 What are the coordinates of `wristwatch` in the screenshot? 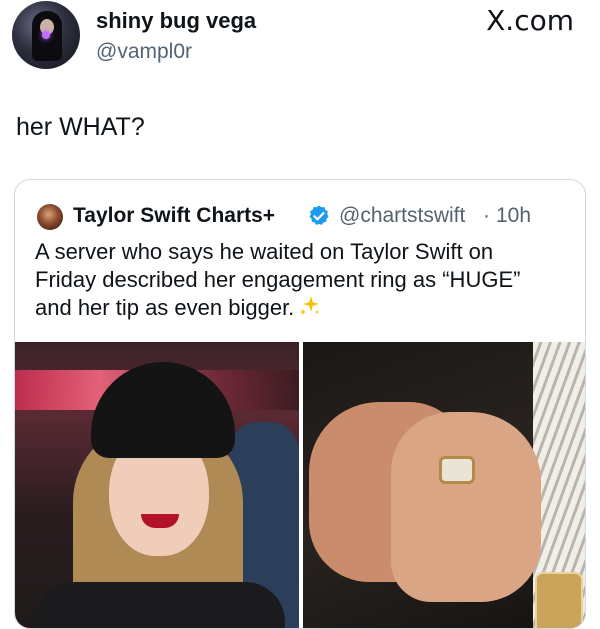 It's located at (559, 600).